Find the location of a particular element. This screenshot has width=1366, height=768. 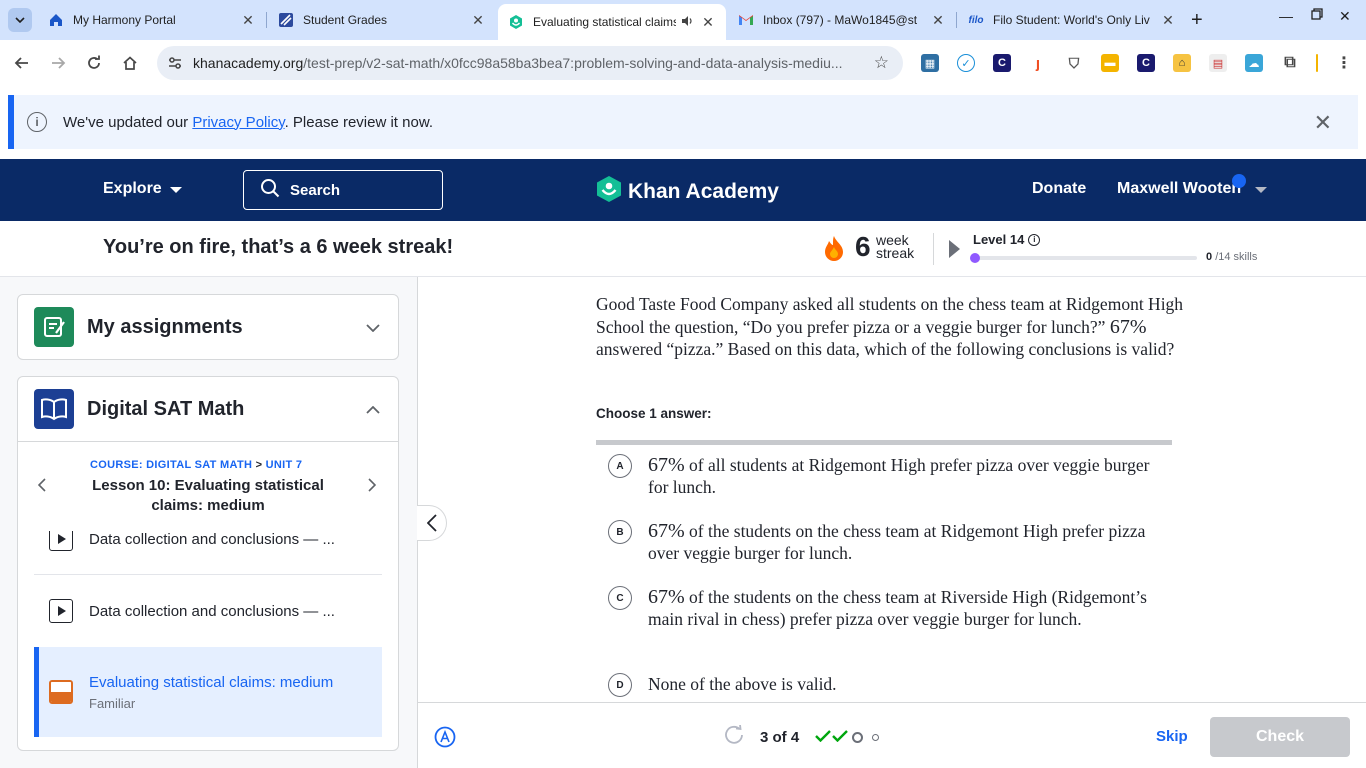

info-icon: i is located at coordinates (1034, 239).